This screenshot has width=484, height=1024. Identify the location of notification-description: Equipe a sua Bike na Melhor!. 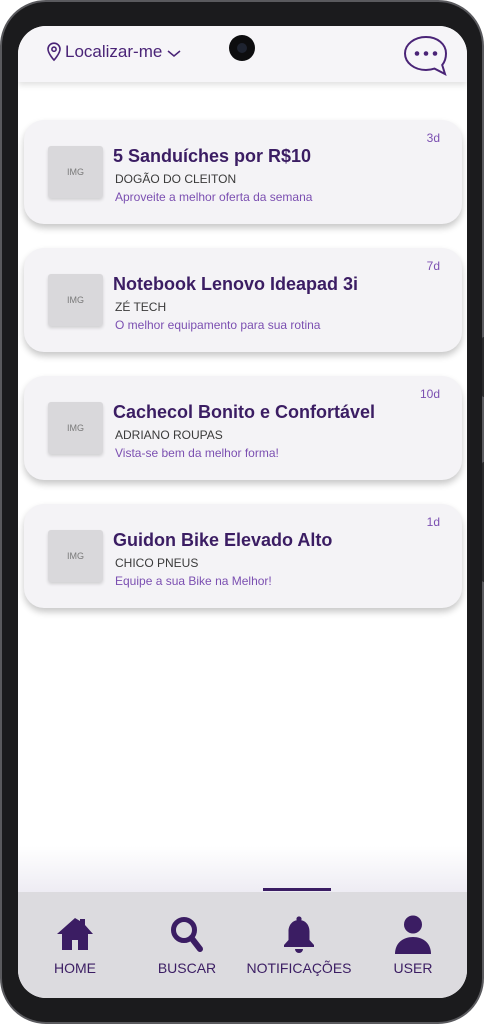
(193, 581).